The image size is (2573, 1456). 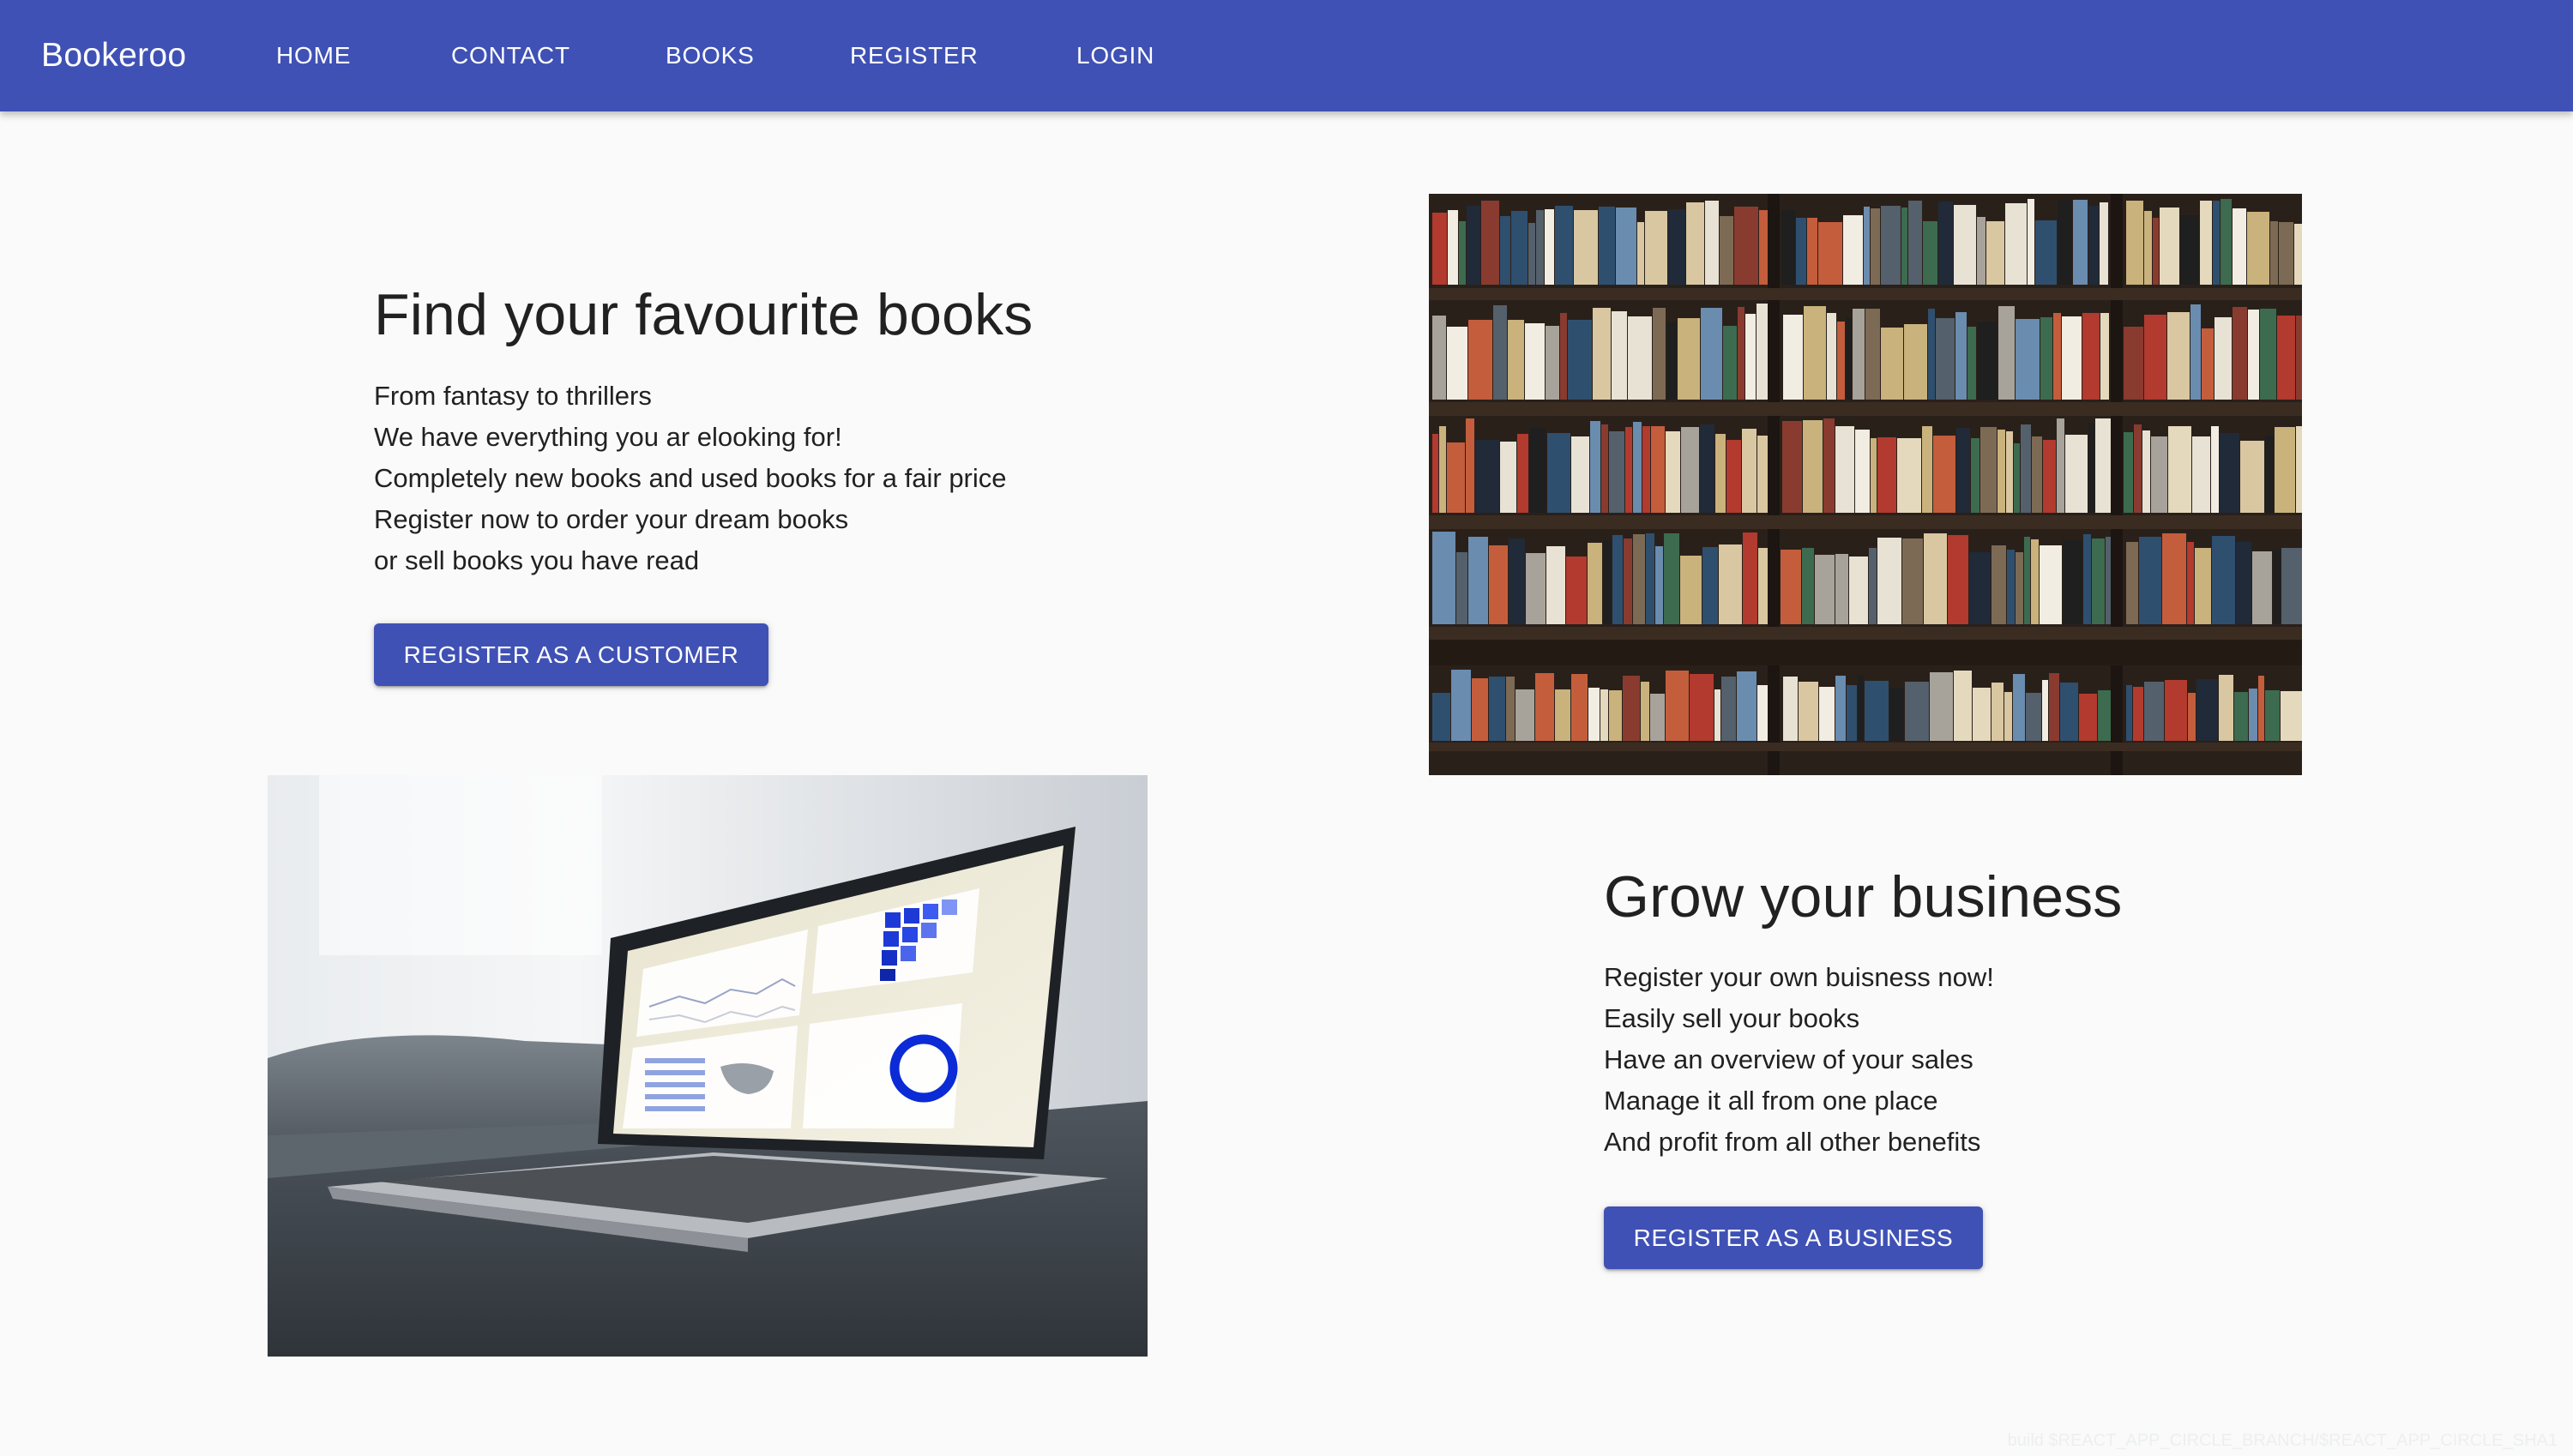 I want to click on business-feature-line: Manage it all from one place, so click(x=1771, y=1101).